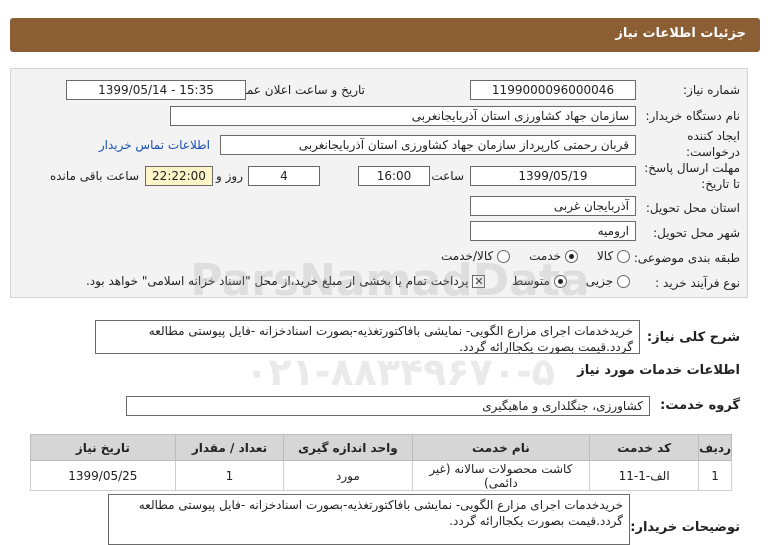 The image size is (770, 545). I want to click on creator-label-line1: ایجاد کننده, so click(713, 136).